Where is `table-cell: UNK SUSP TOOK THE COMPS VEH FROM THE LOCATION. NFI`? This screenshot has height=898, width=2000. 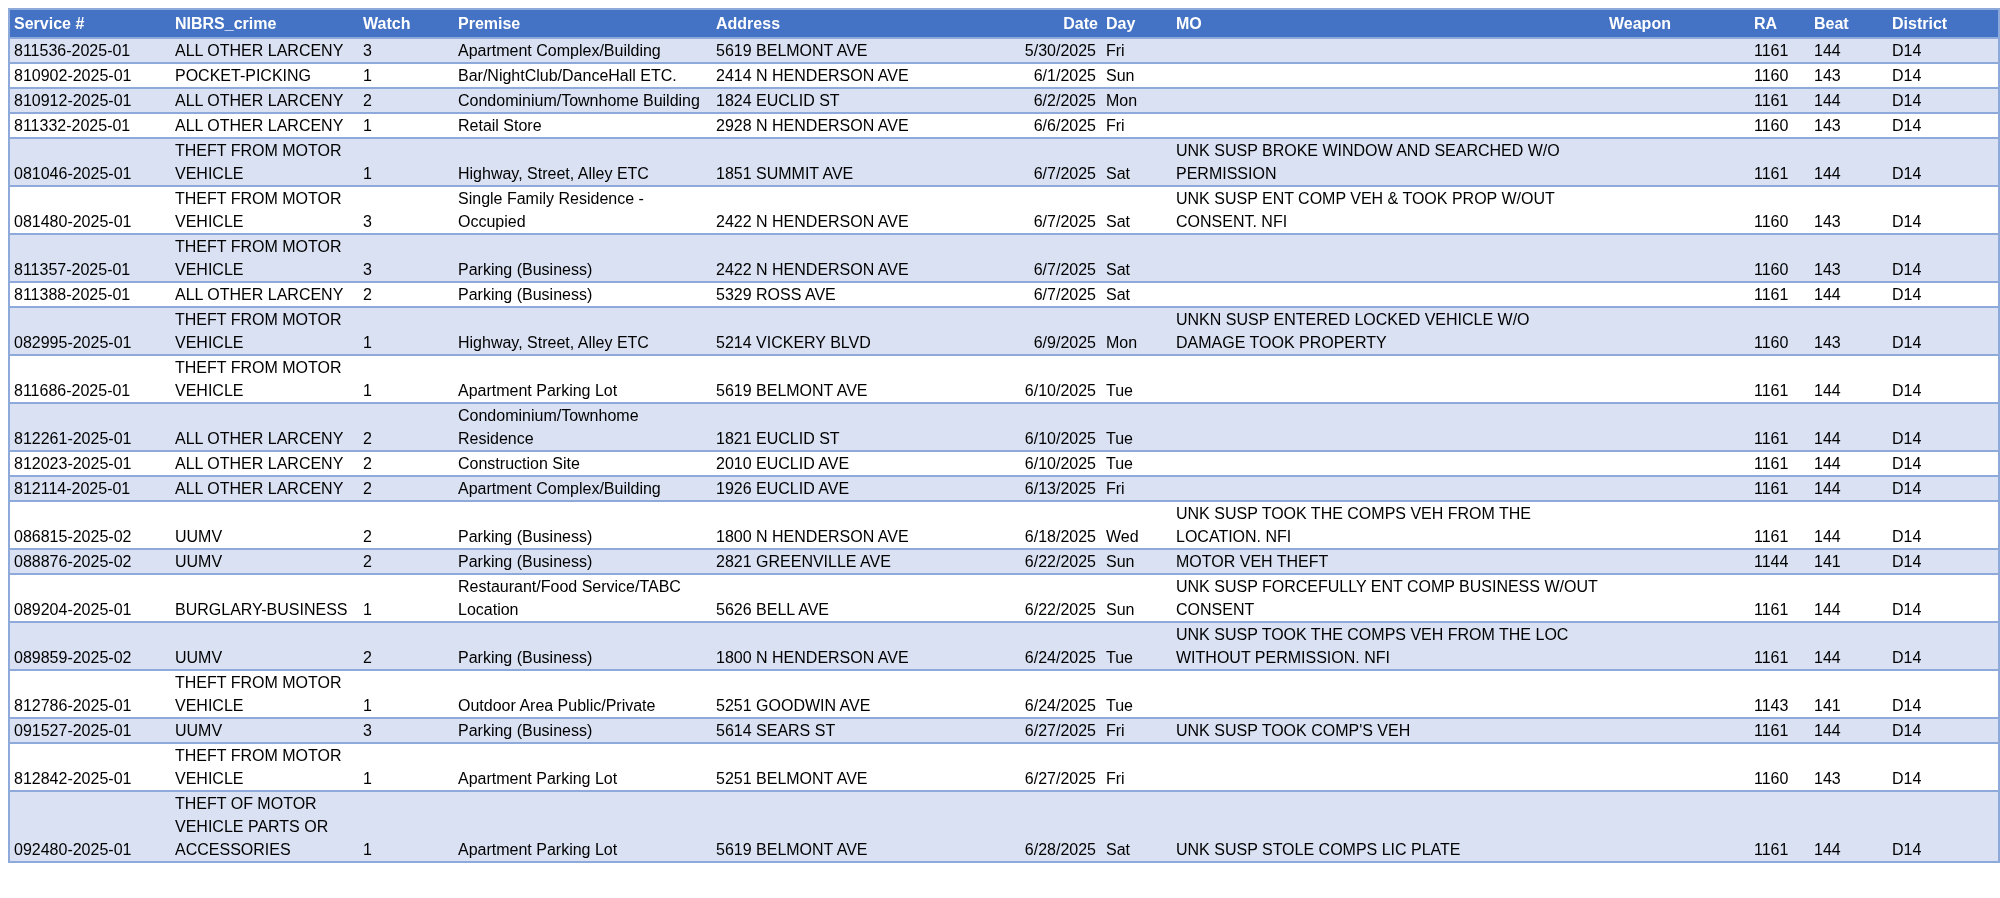
table-cell: UNK SUSP TOOK THE COMPS VEH FROM THE LOCATION. NFI is located at coordinates (1354, 525).